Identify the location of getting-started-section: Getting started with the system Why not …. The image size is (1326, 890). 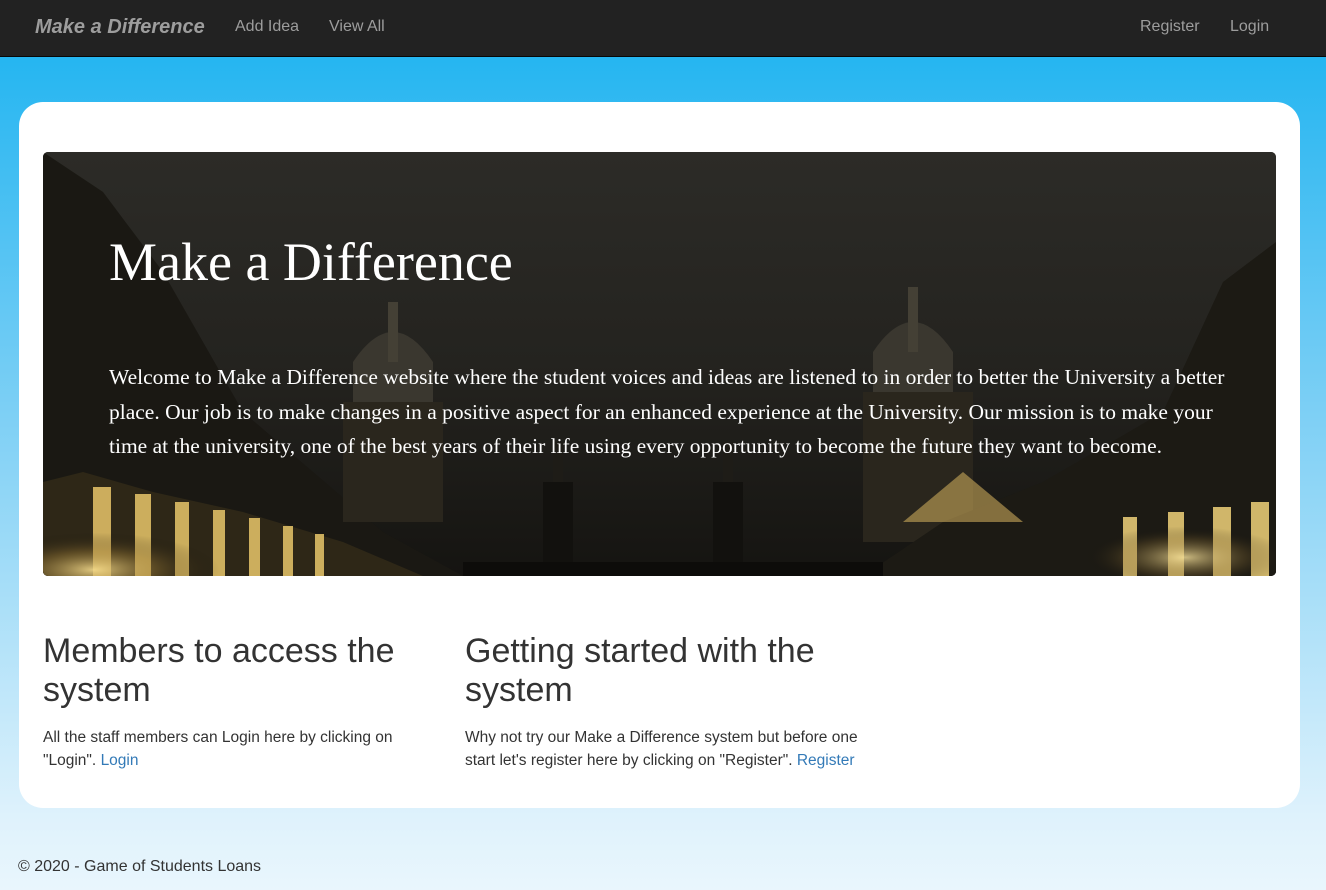
(665, 702).